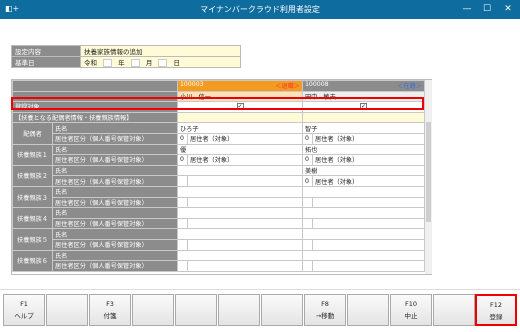 Image resolution: width=520 pixels, height=332 pixels. Describe the element at coordinates (153, 310) in the screenshot. I see `f4-button` at that location.